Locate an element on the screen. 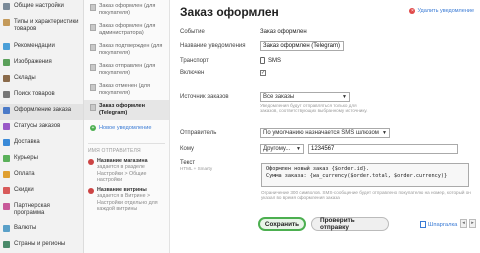 This screenshot has height=253, width=480. notification-item: Заказ оформлен (для администратора) is located at coordinates (126, 30).